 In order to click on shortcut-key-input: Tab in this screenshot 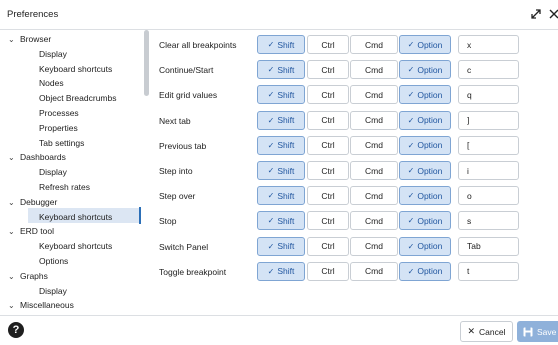, I will do `click(488, 246)`.